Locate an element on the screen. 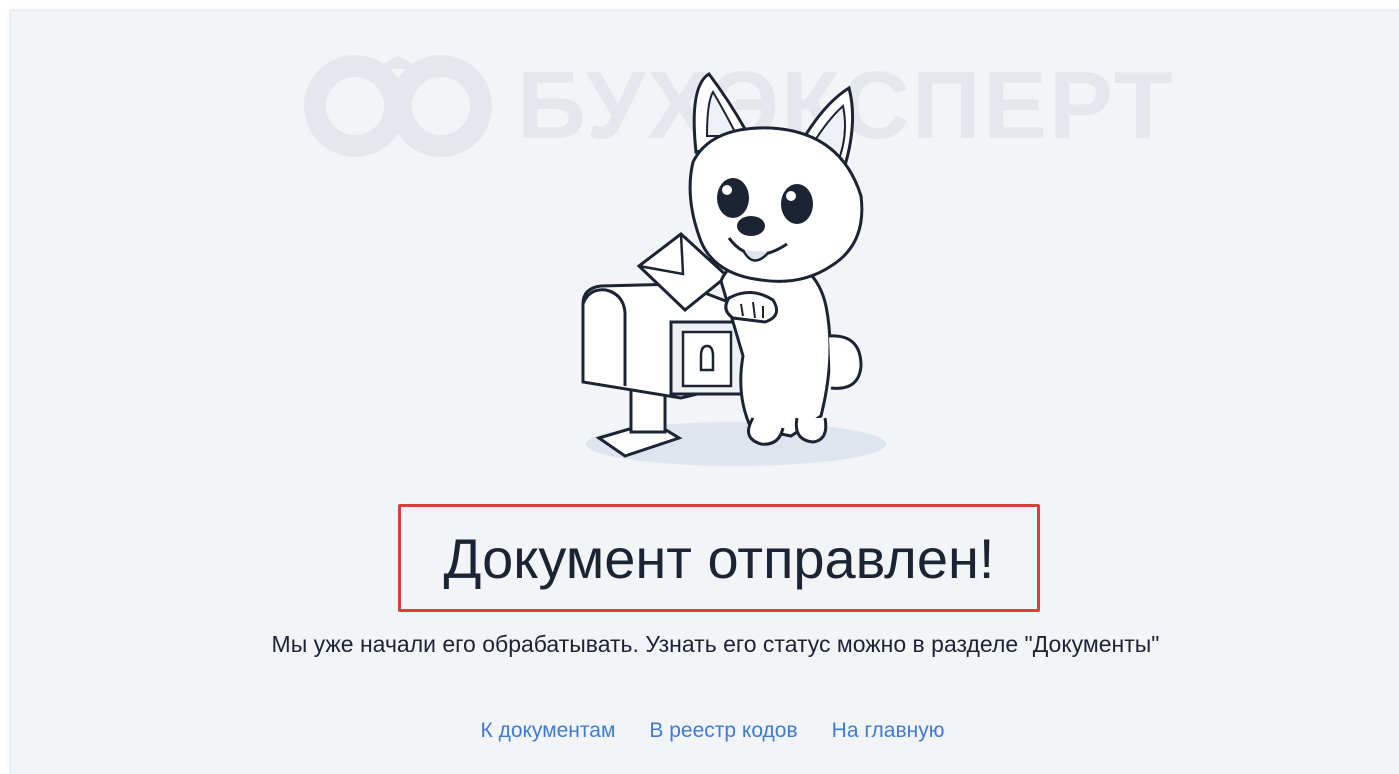 The image size is (1399, 774). to-codes-registry-link: В реестр кодов is located at coordinates (723, 731).